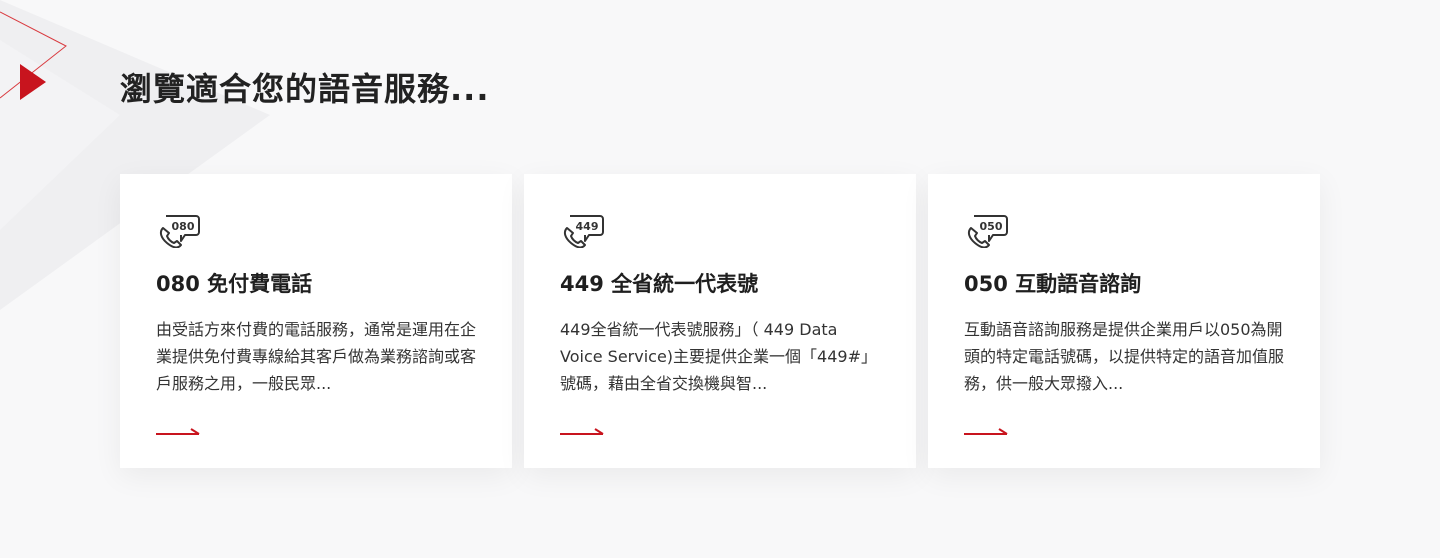  I want to click on phone-080-icon: 080, so click(179, 231).